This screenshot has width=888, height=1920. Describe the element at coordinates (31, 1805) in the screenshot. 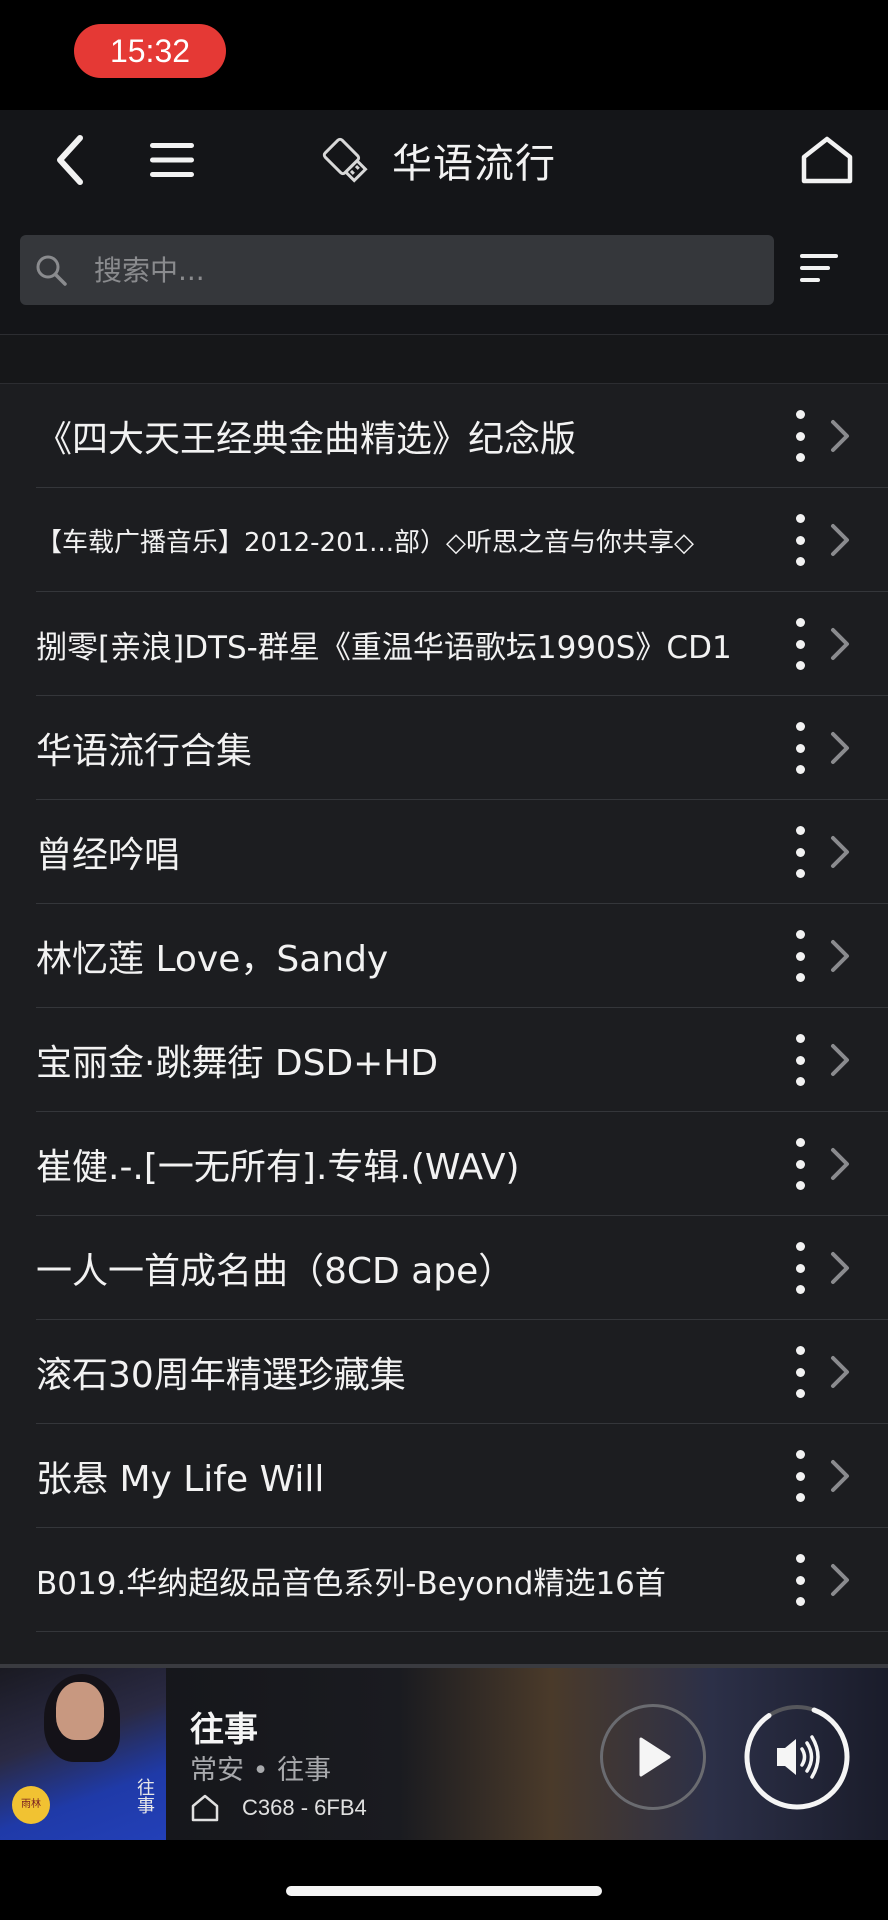

I see `album-art-badge: 雨林` at that location.